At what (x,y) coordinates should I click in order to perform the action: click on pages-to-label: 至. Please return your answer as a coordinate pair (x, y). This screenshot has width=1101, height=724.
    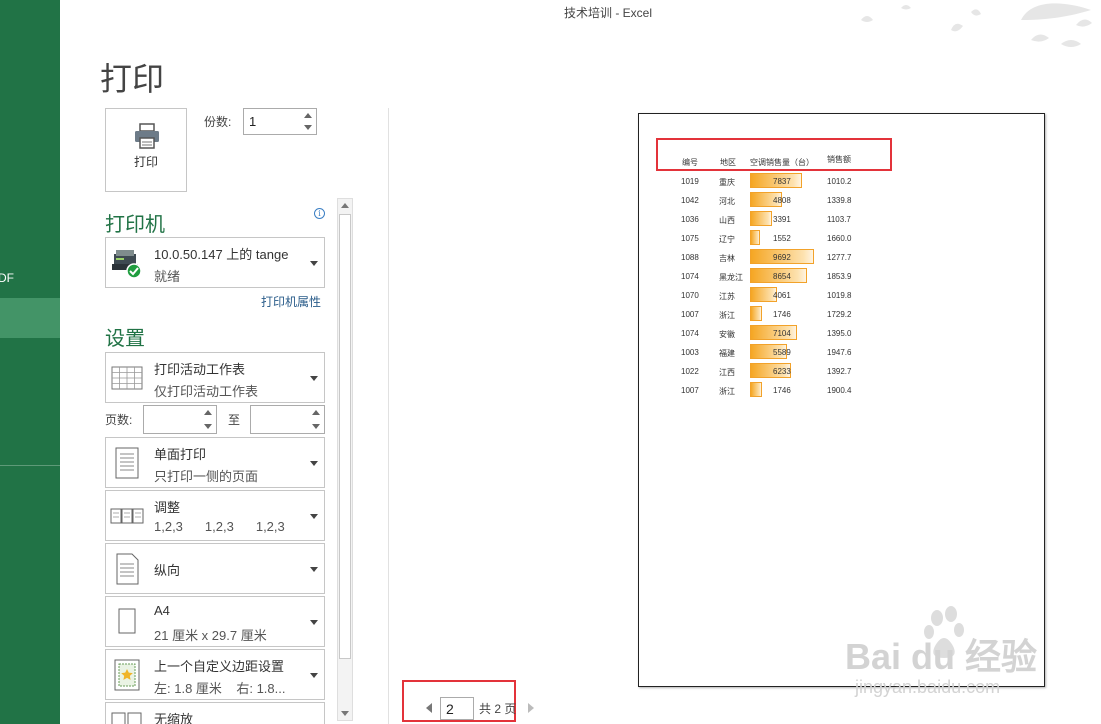
    Looking at the image, I should click on (234, 420).